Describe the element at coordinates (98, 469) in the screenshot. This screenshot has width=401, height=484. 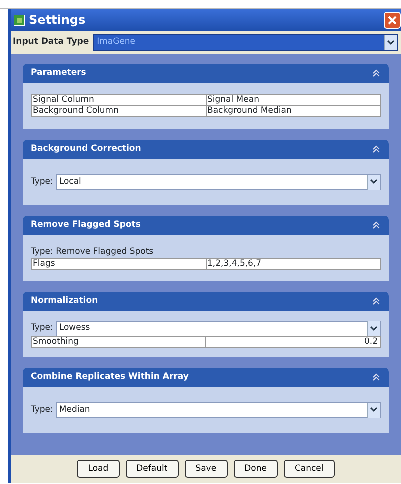
I see `dialog-button: Load` at that location.